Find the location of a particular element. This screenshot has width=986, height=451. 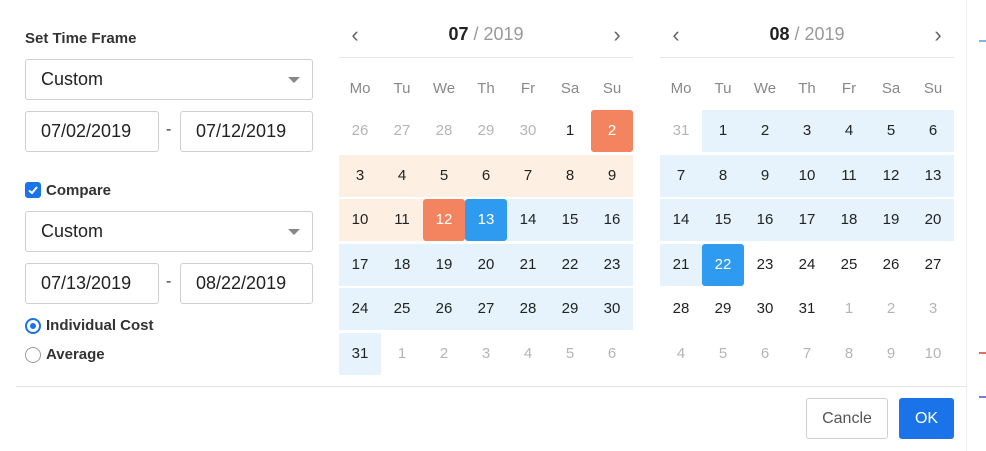

radio-average is located at coordinates (33, 355).